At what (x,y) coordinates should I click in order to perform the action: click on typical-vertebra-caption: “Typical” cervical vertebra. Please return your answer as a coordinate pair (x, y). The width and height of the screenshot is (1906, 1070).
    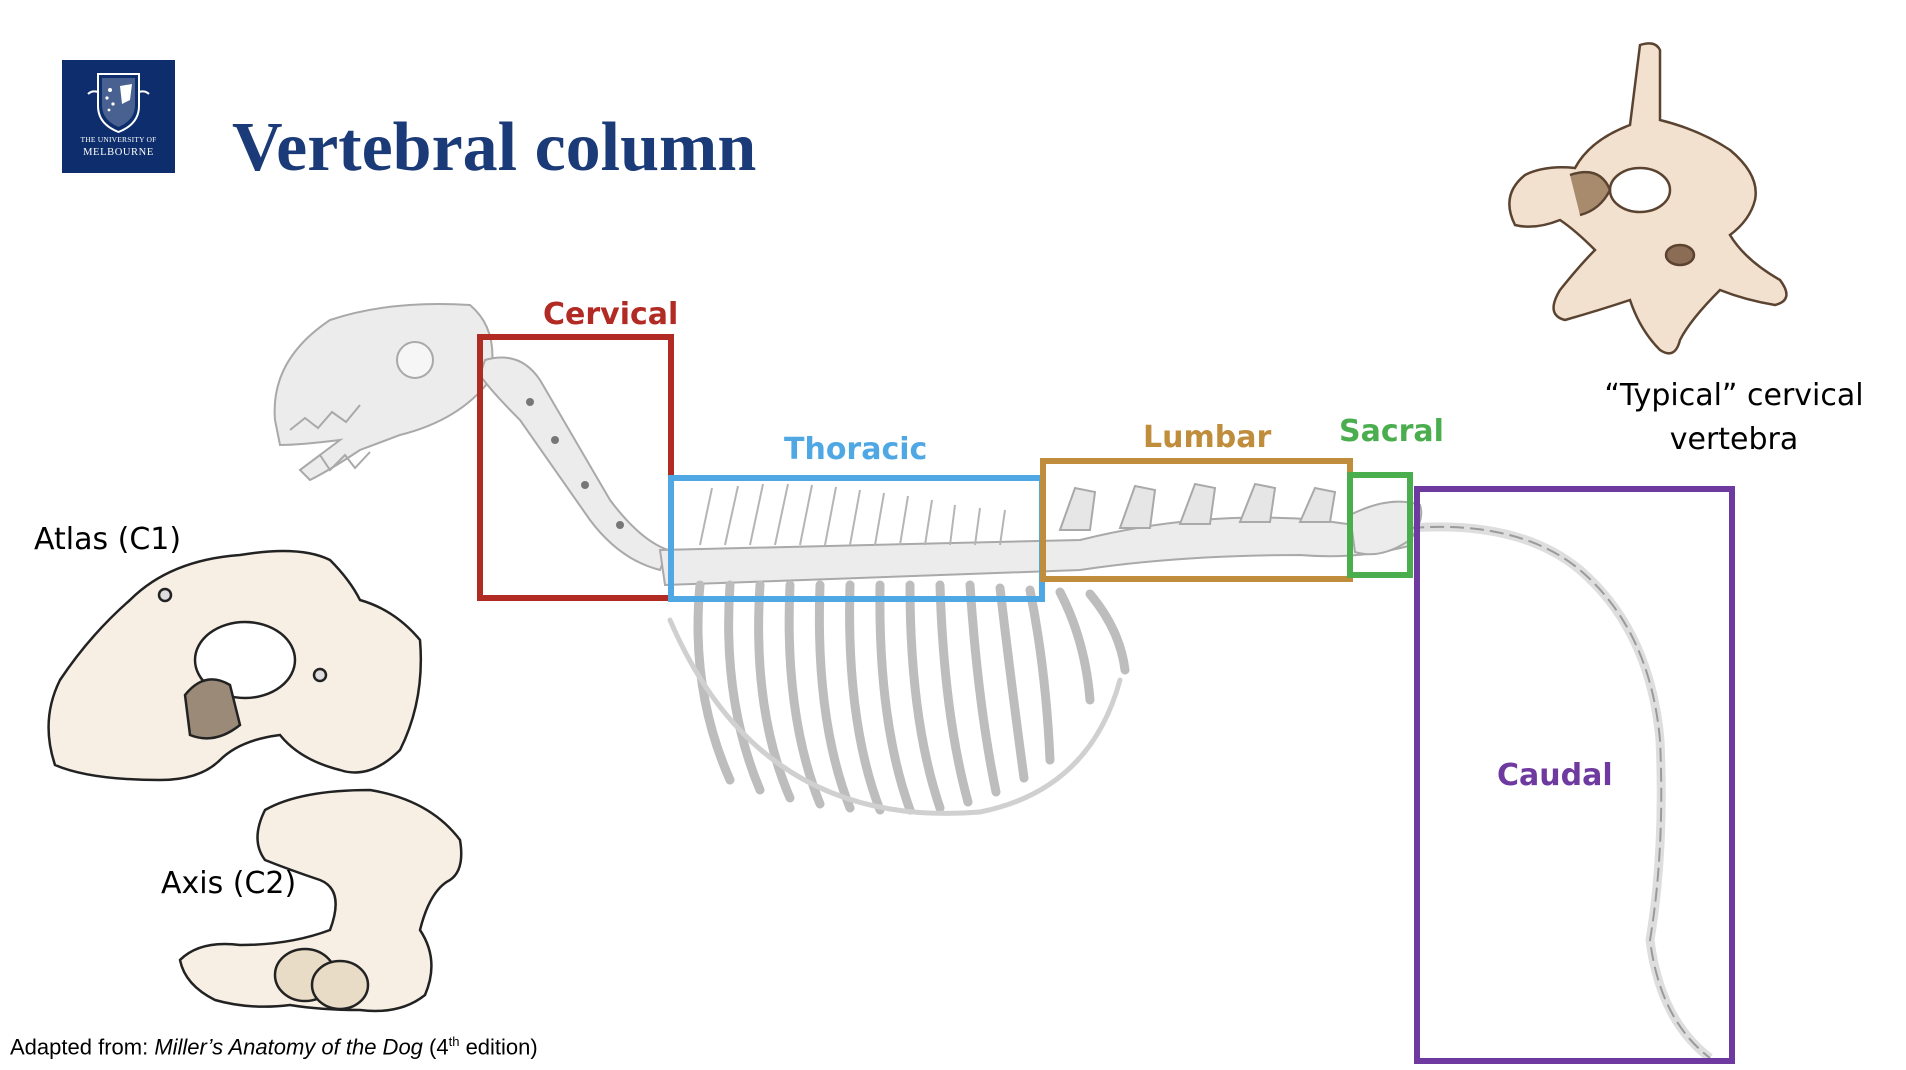
    Looking at the image, I should click on (1734, 417).